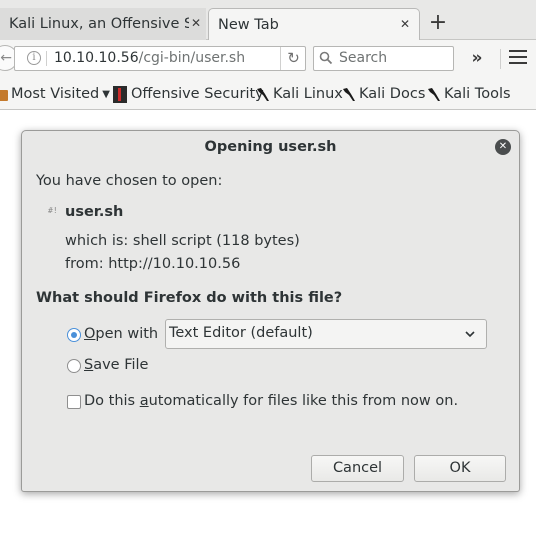 The width and height of the screenshot is (536, 537). I want to click on search-input: Search, so click(363, 58).